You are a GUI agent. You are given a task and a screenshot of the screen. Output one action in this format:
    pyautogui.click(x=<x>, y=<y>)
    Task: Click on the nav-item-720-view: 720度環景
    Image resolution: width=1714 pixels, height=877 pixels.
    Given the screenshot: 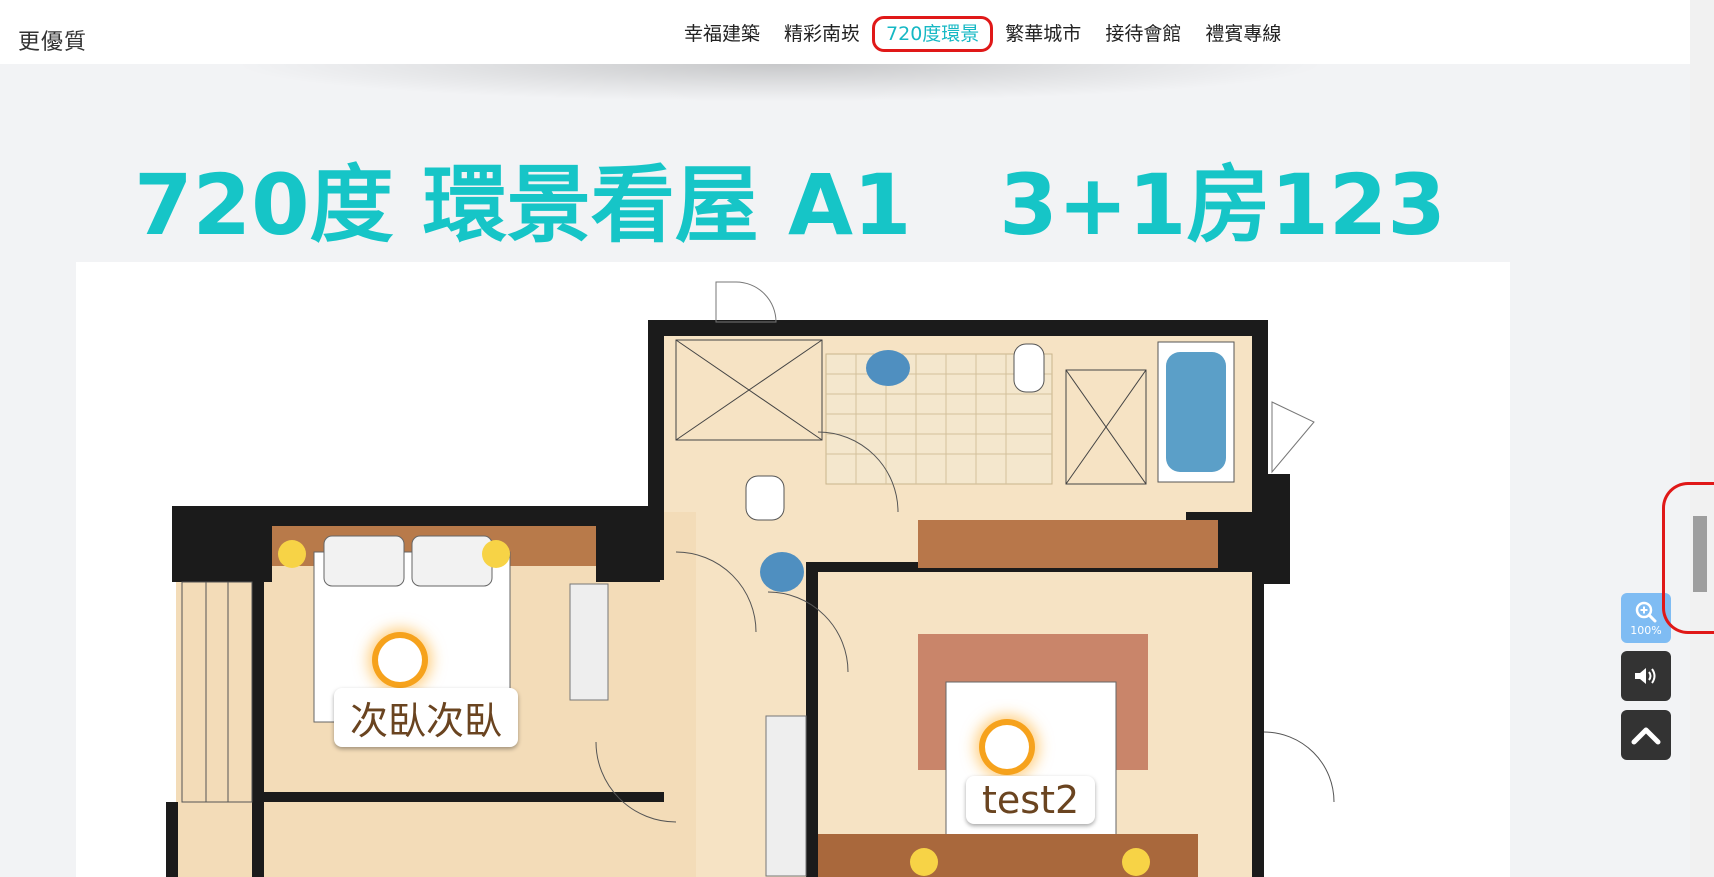 What is the action you would take?
    pyautogui.click(x=933, y=34)
    